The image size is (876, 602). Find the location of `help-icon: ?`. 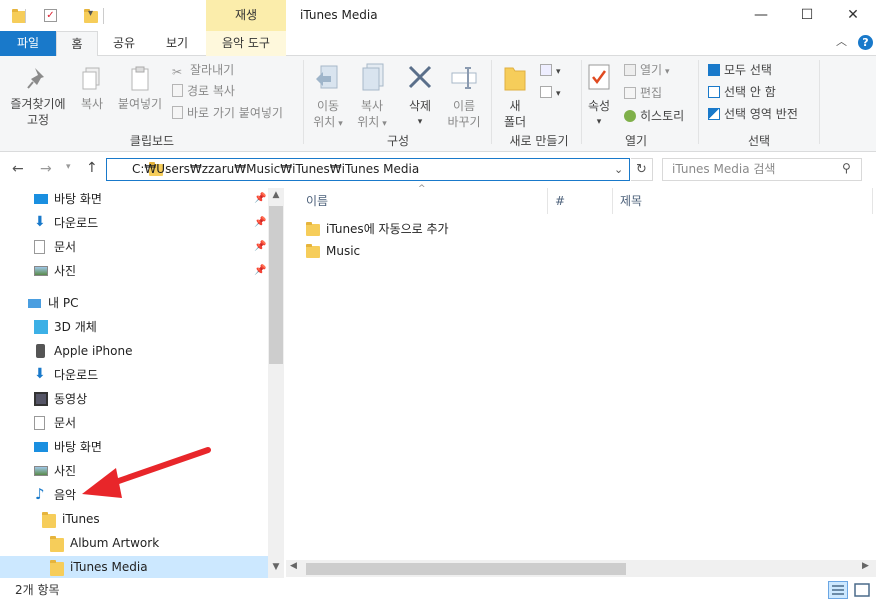

help-icon: ? is located at coordinates (865, 42).